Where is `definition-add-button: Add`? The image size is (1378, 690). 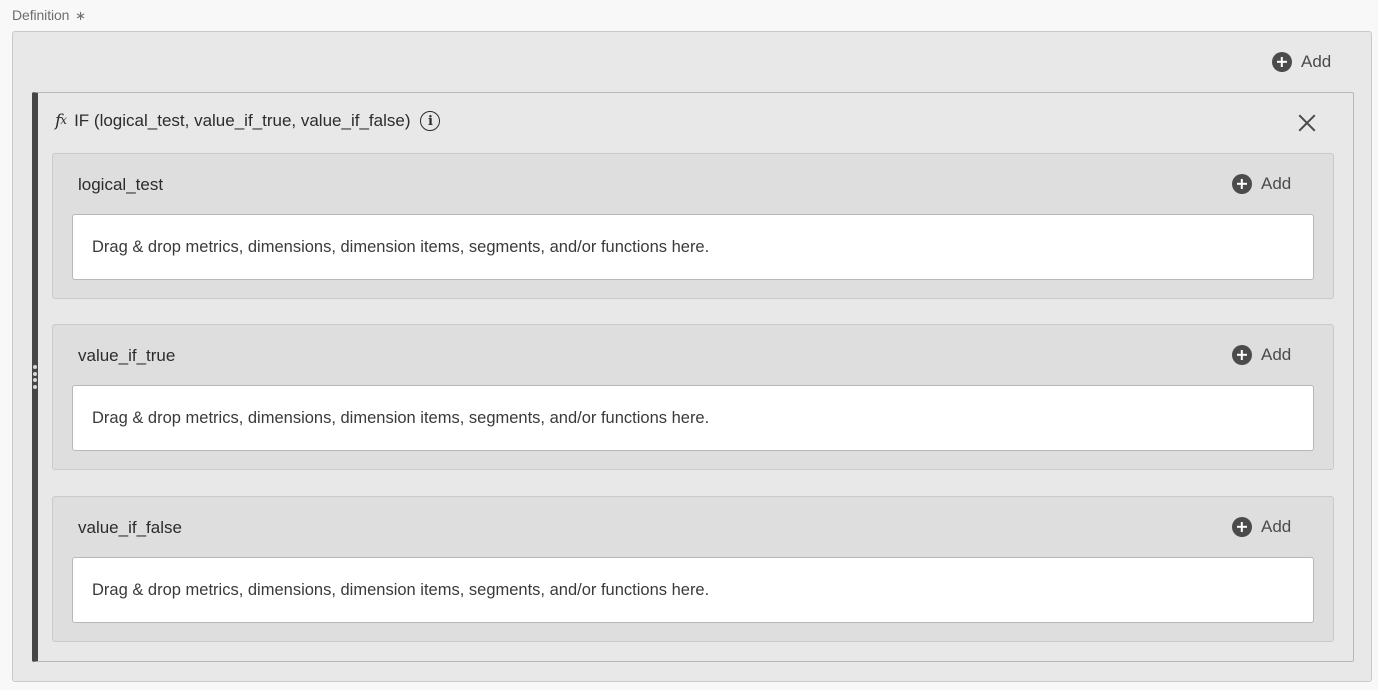 definition-add-button: Add is located at coordinates (1301, 62).